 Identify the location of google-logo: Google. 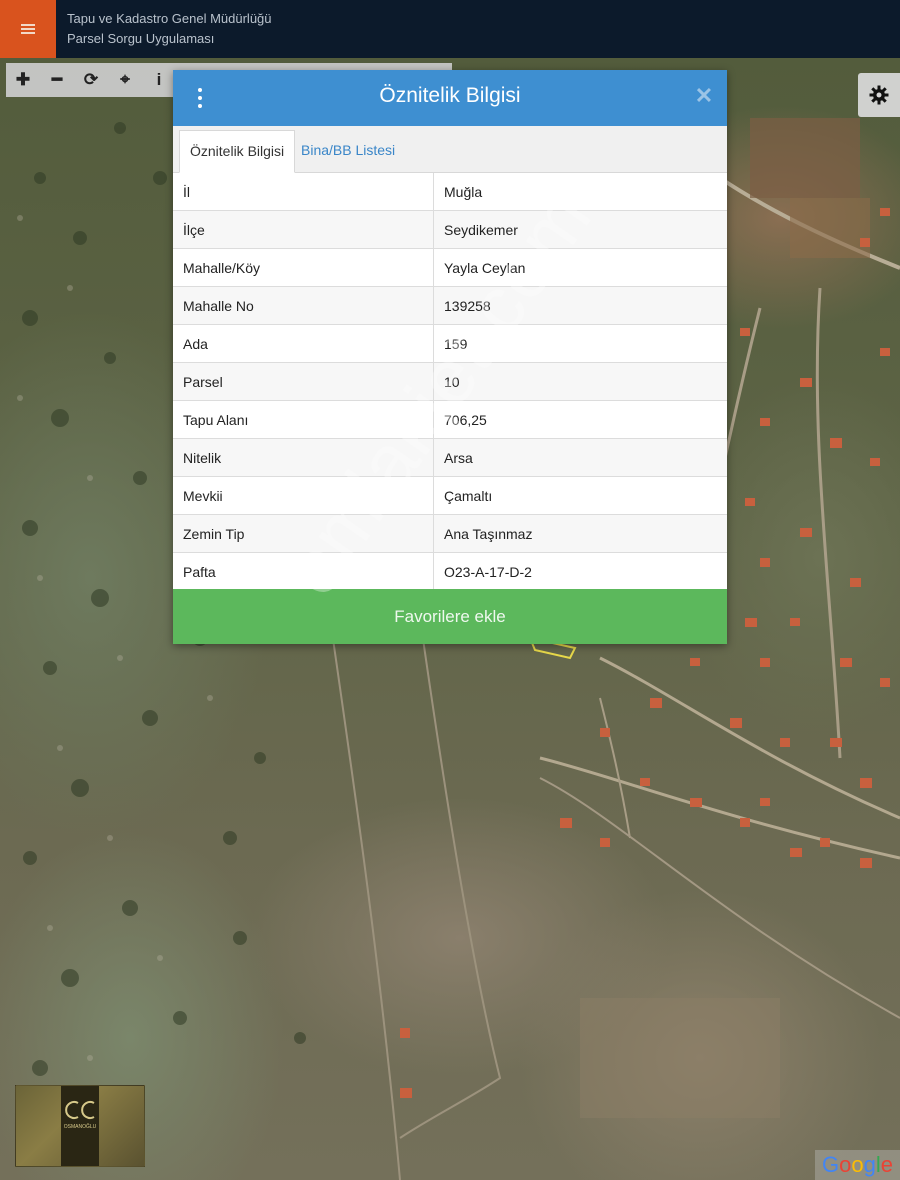
(857, 1165).